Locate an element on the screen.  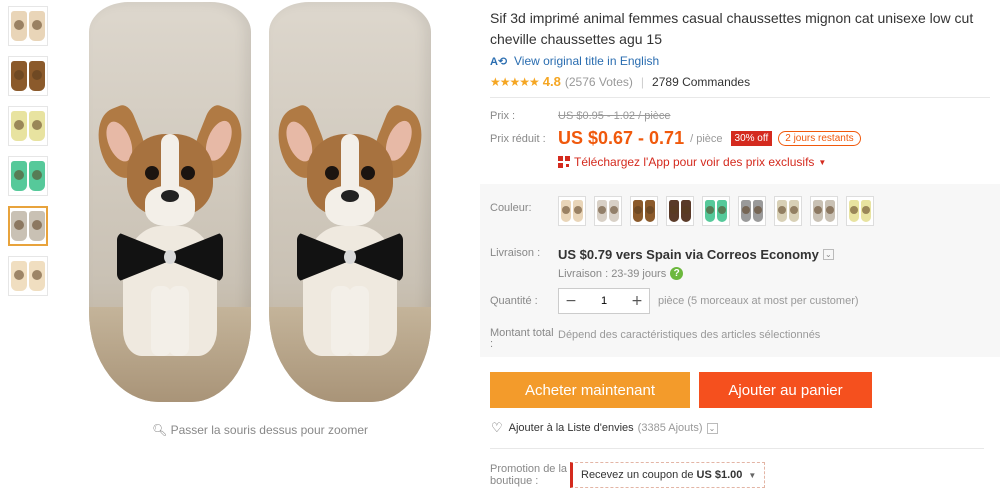
color-label: Couleur: is located at coordinates (511, 208).